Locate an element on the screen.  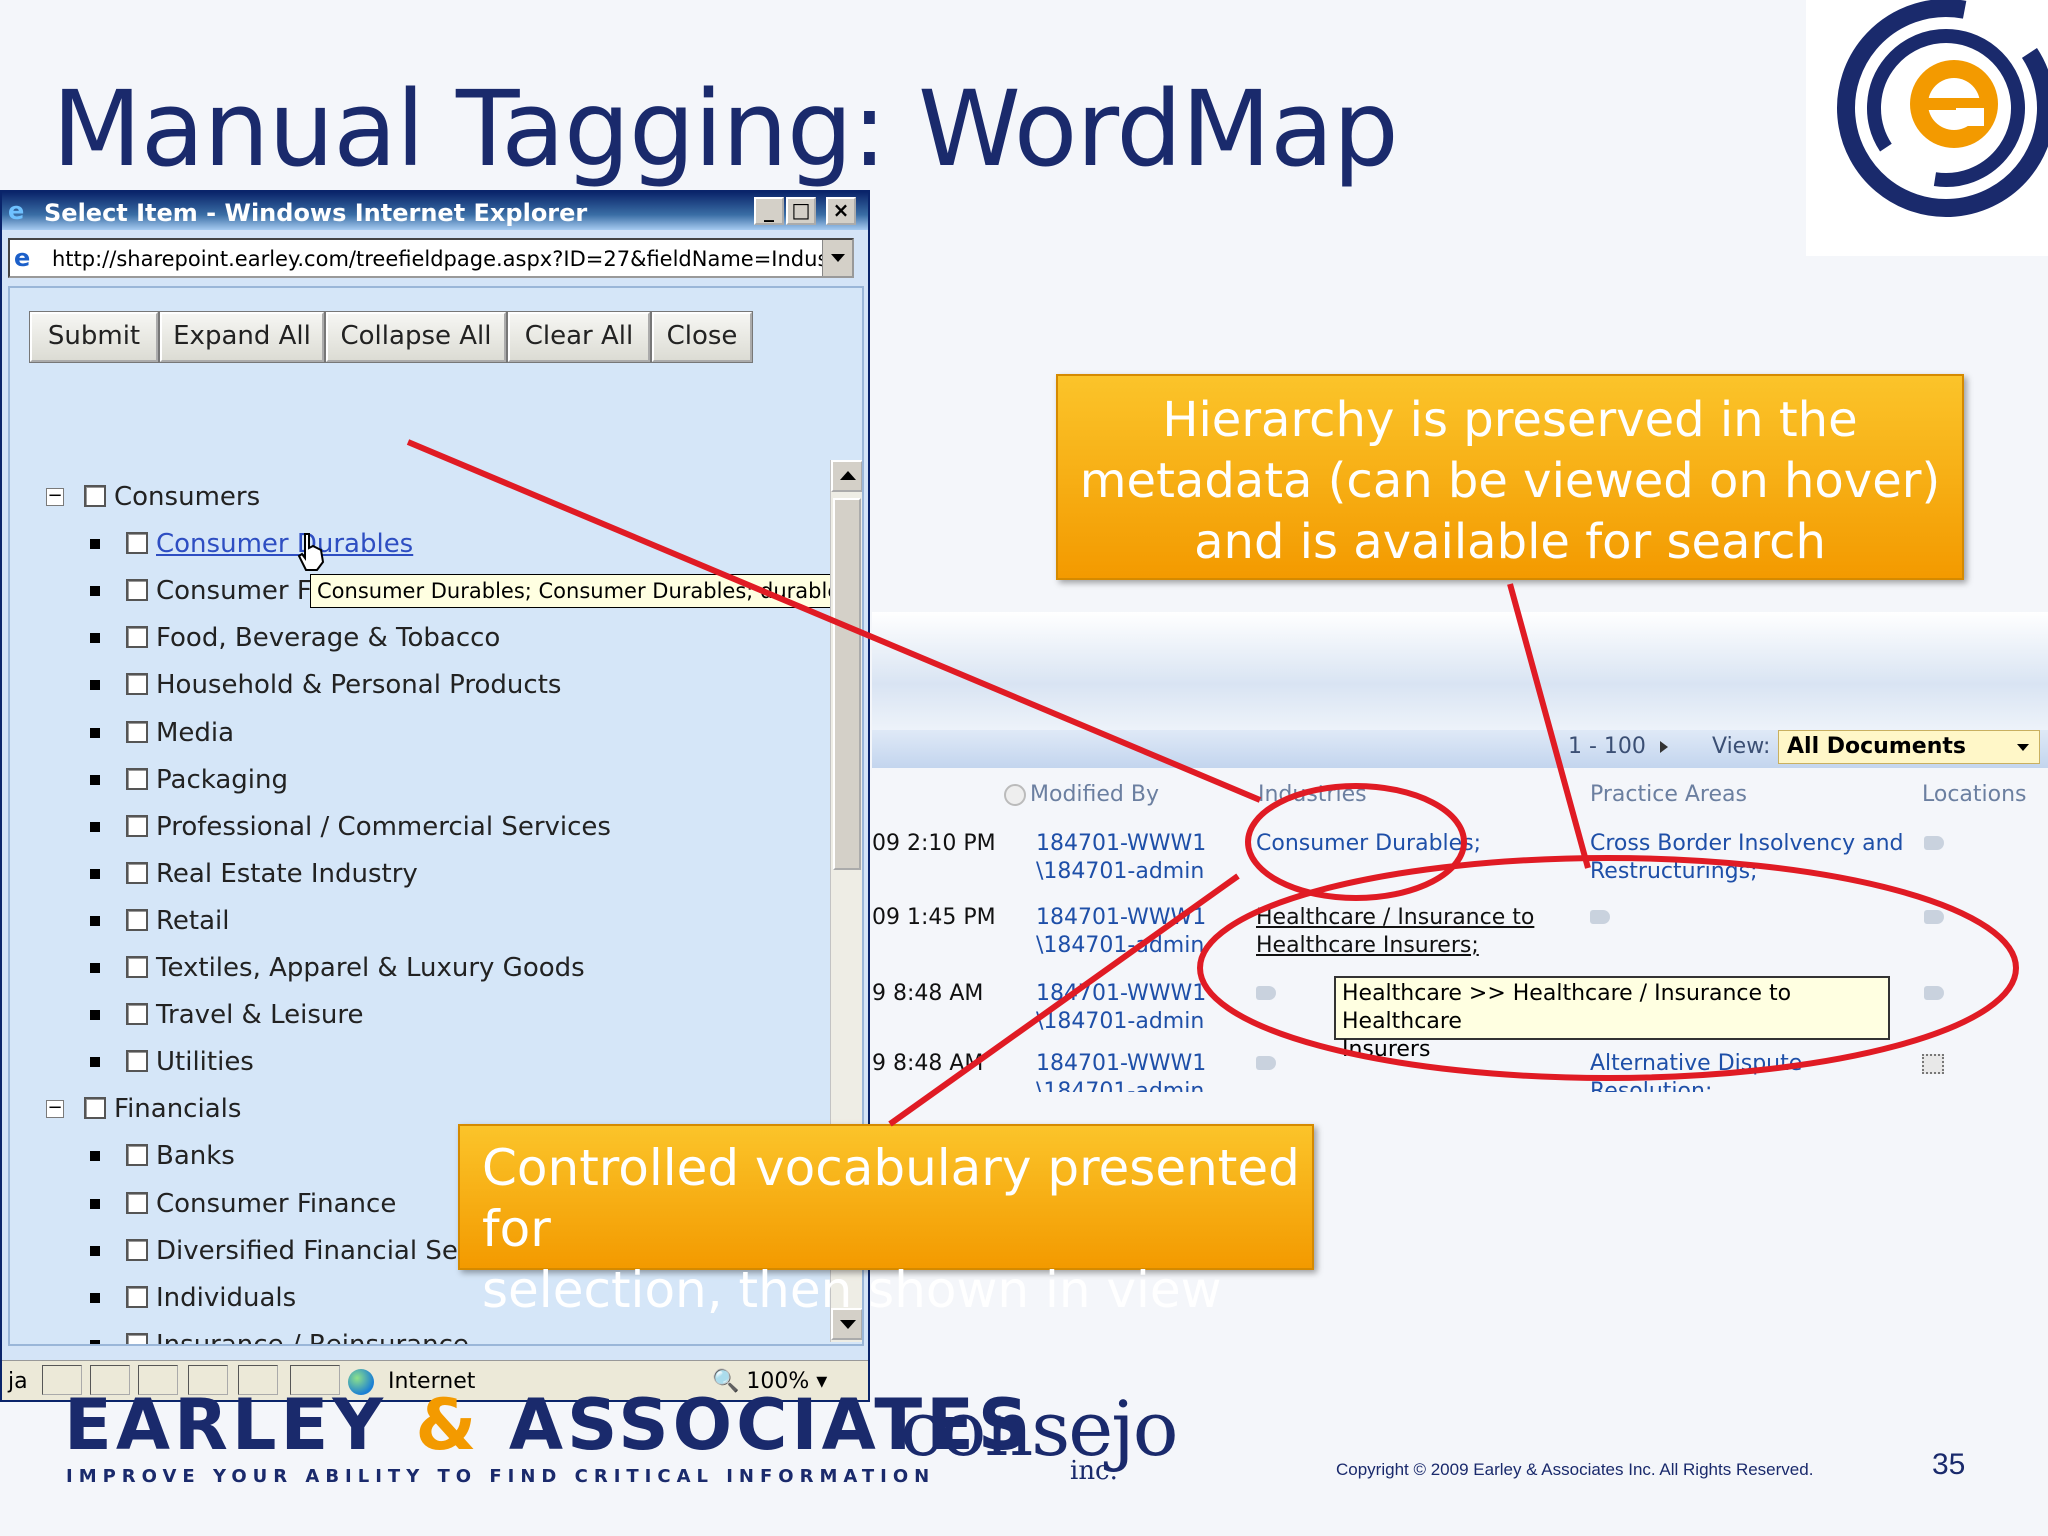
practice-area-link: Cross Border Insolvency and is located at coordinates (1747, 844).